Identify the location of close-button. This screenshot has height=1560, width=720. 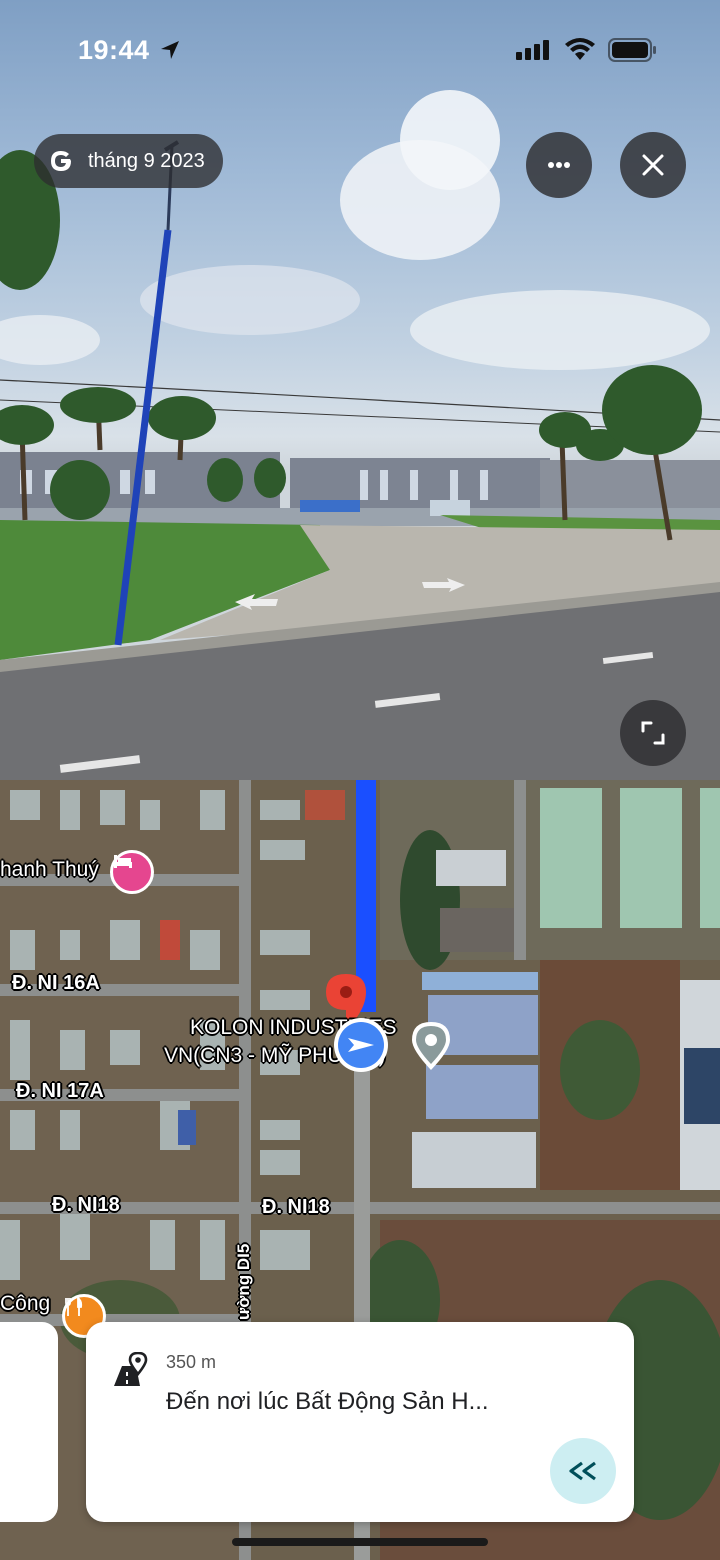
(653, 165).